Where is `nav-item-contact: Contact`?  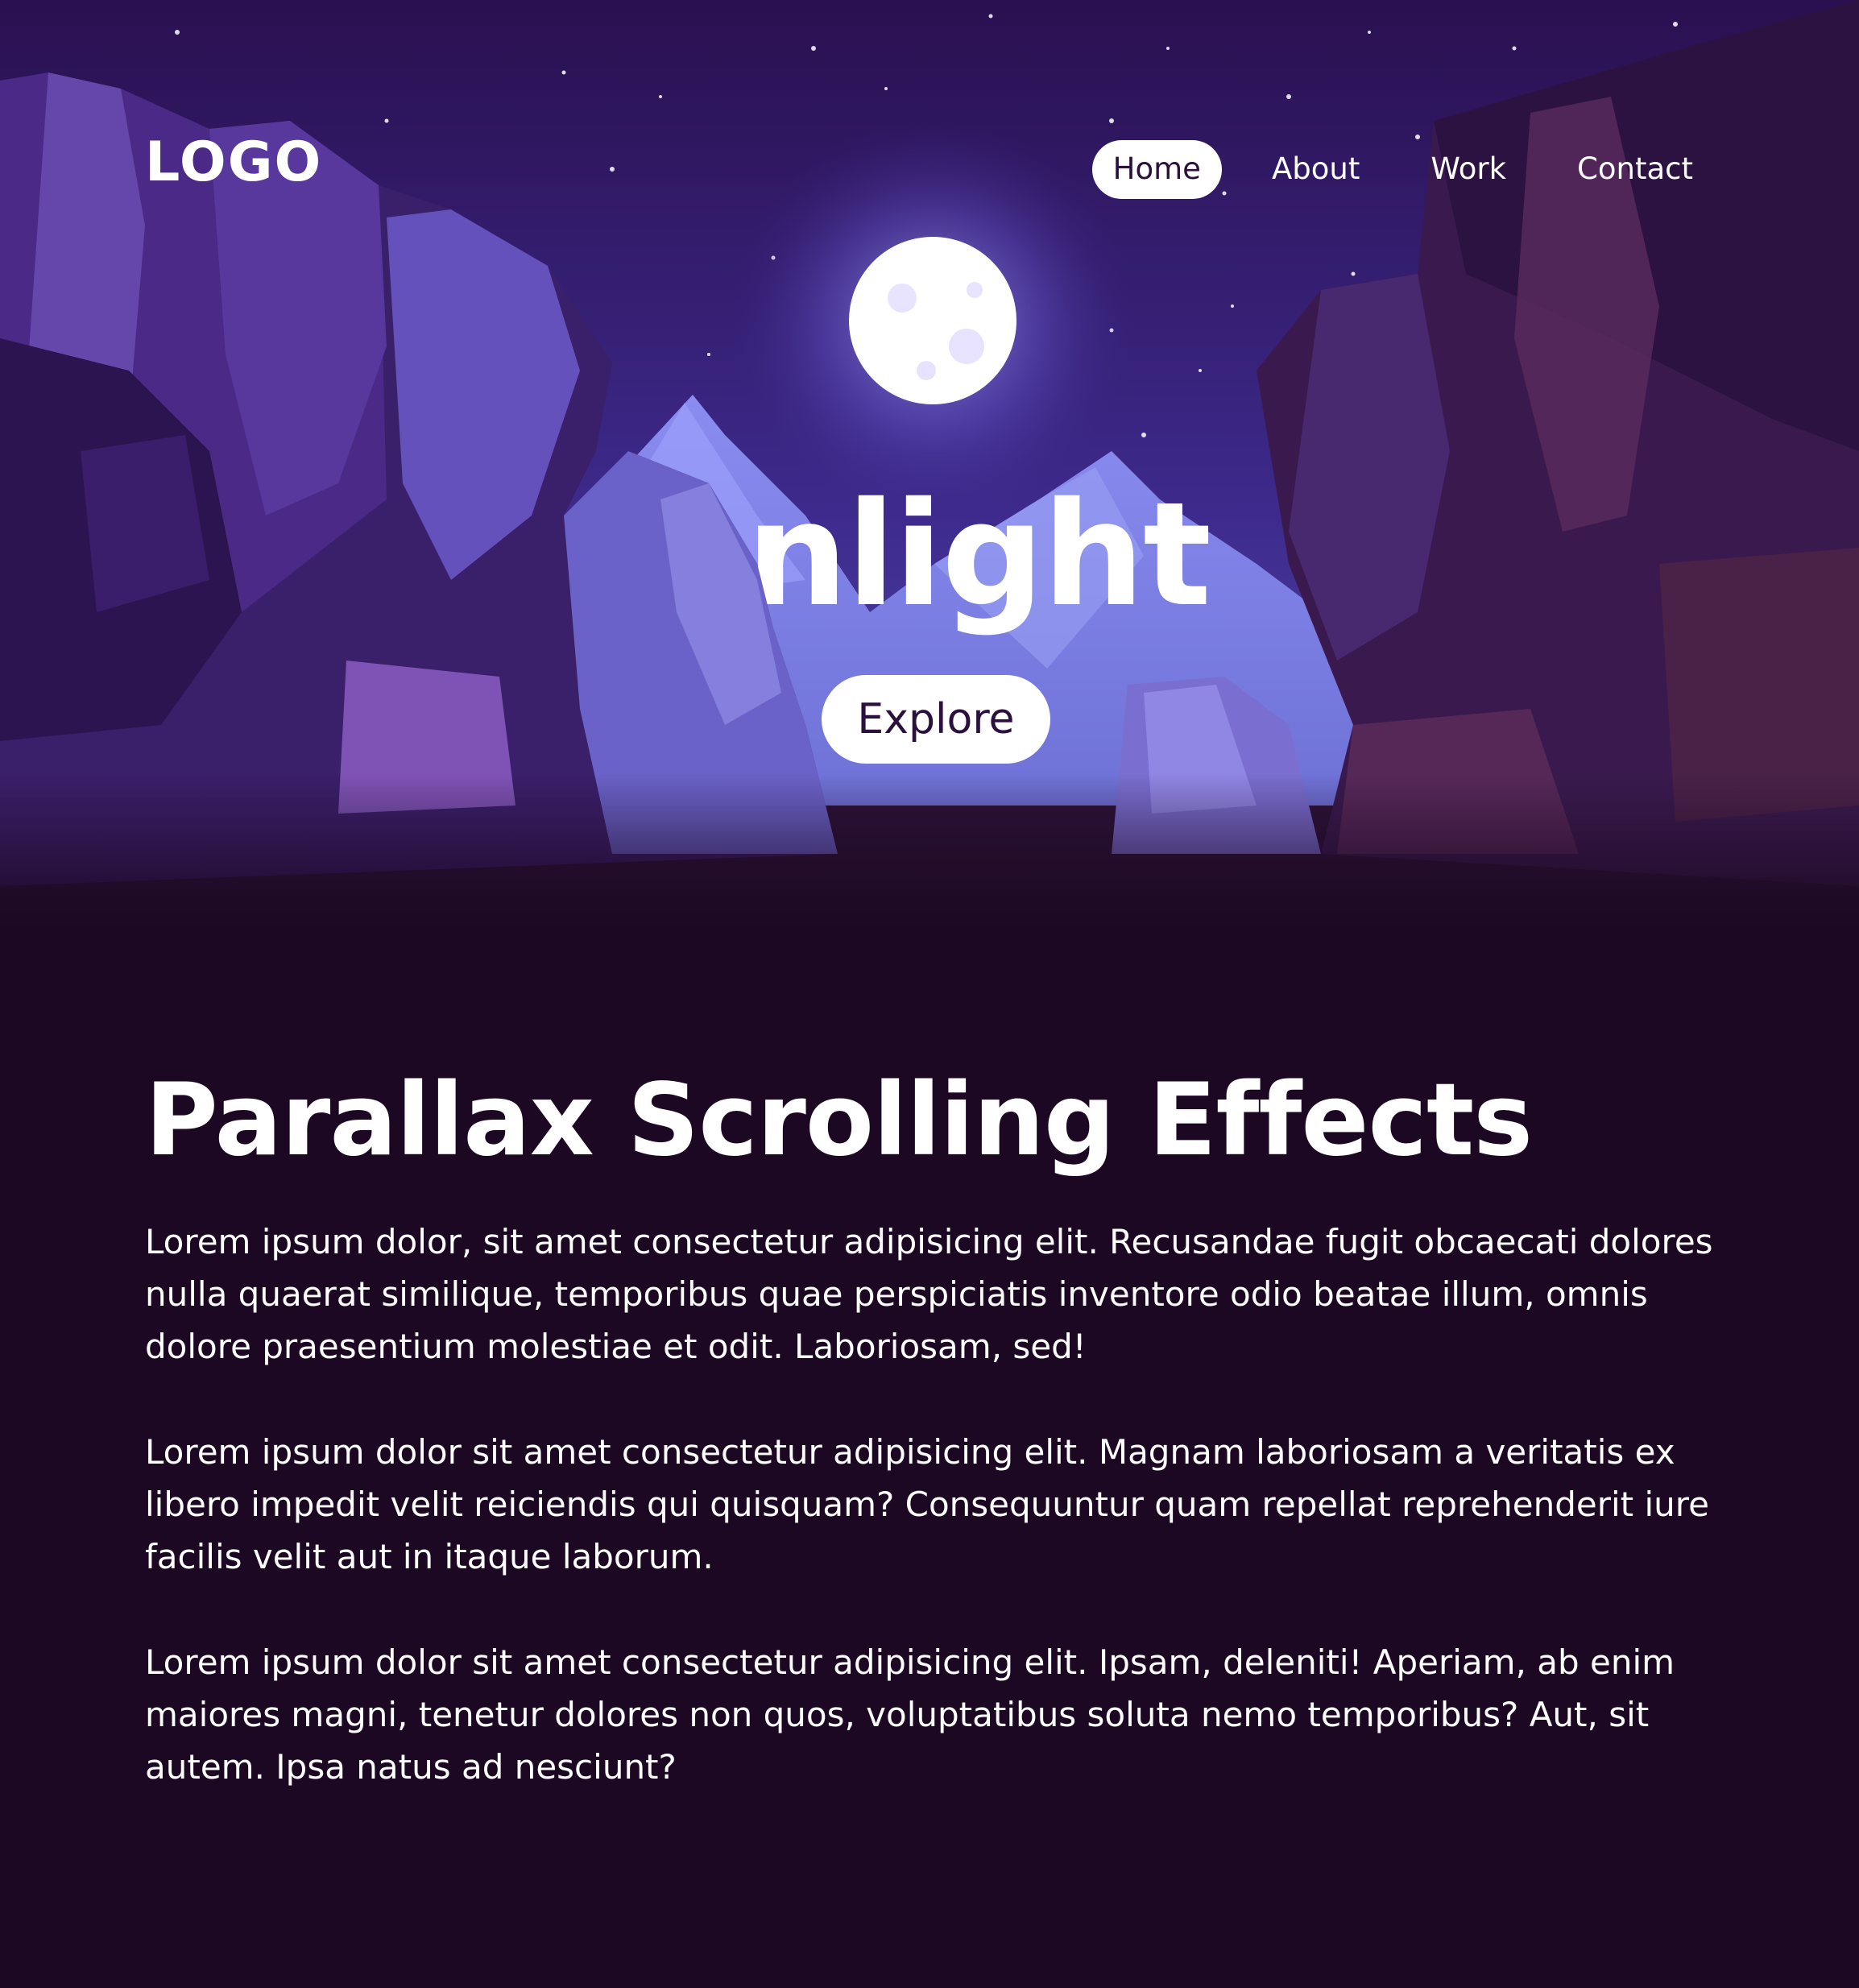 nav-item-contact: Contact is located at coordinates (1635, 169).